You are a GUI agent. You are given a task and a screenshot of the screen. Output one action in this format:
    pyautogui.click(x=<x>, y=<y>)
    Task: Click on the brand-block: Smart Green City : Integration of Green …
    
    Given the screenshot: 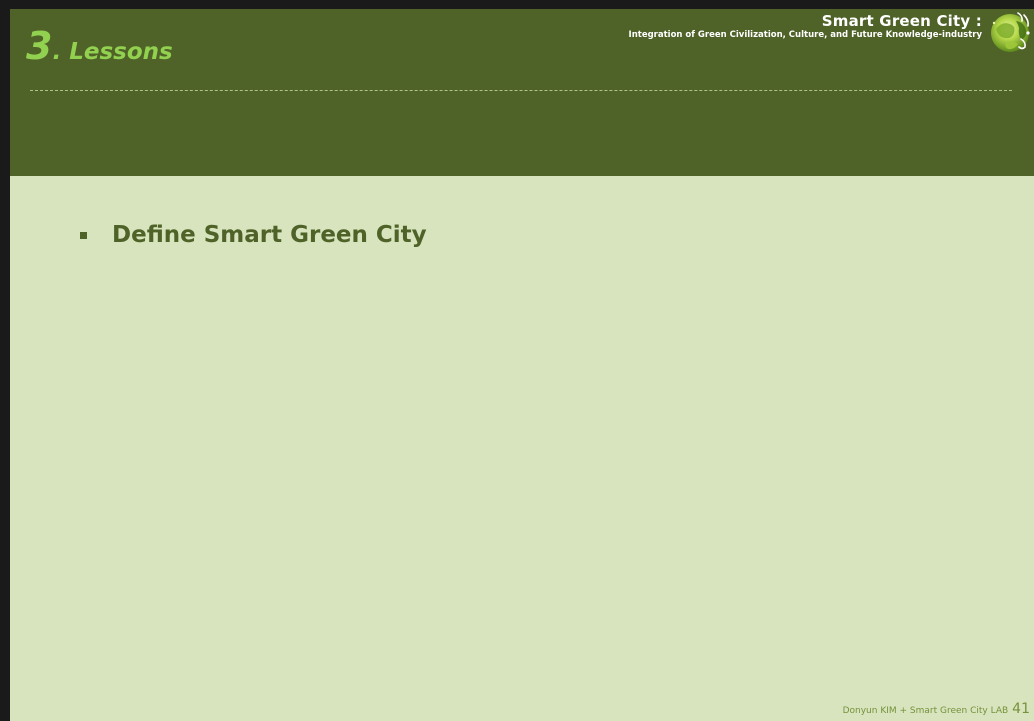 What is the action you would take?
    pyautogui.click(x=805, y=27)
    